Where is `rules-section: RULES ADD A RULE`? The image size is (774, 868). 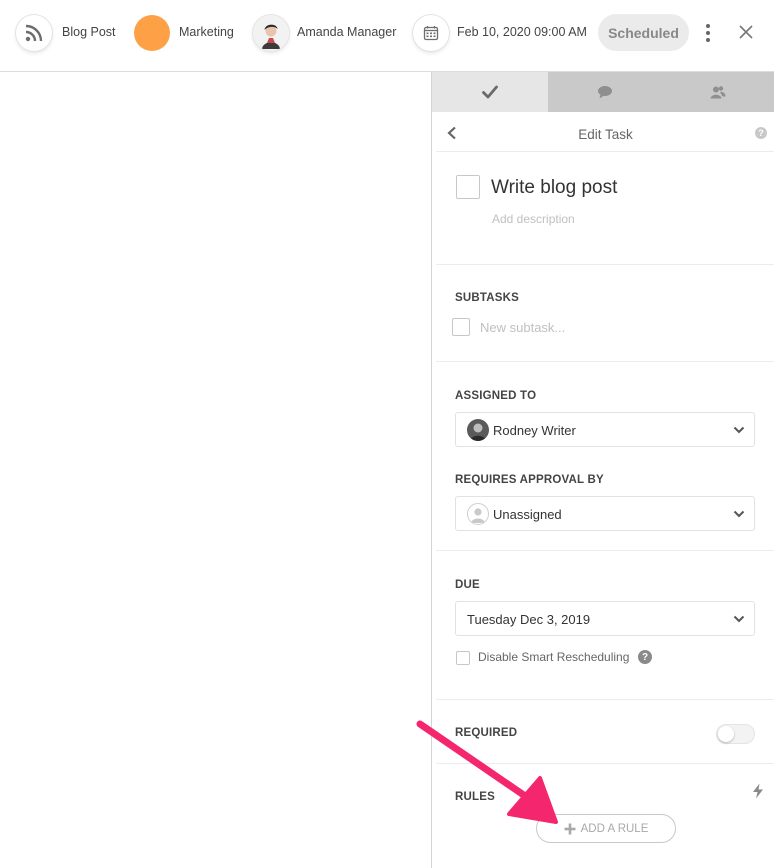 rules-section: RULES ADD A RULE is located at coordinates (605, 816).